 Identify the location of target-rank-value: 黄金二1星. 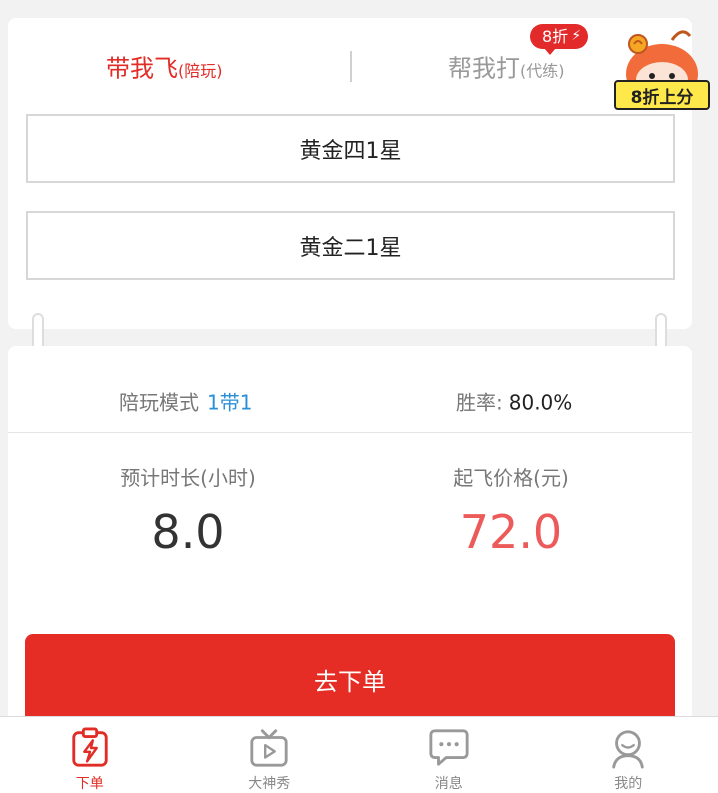
(350, 248).